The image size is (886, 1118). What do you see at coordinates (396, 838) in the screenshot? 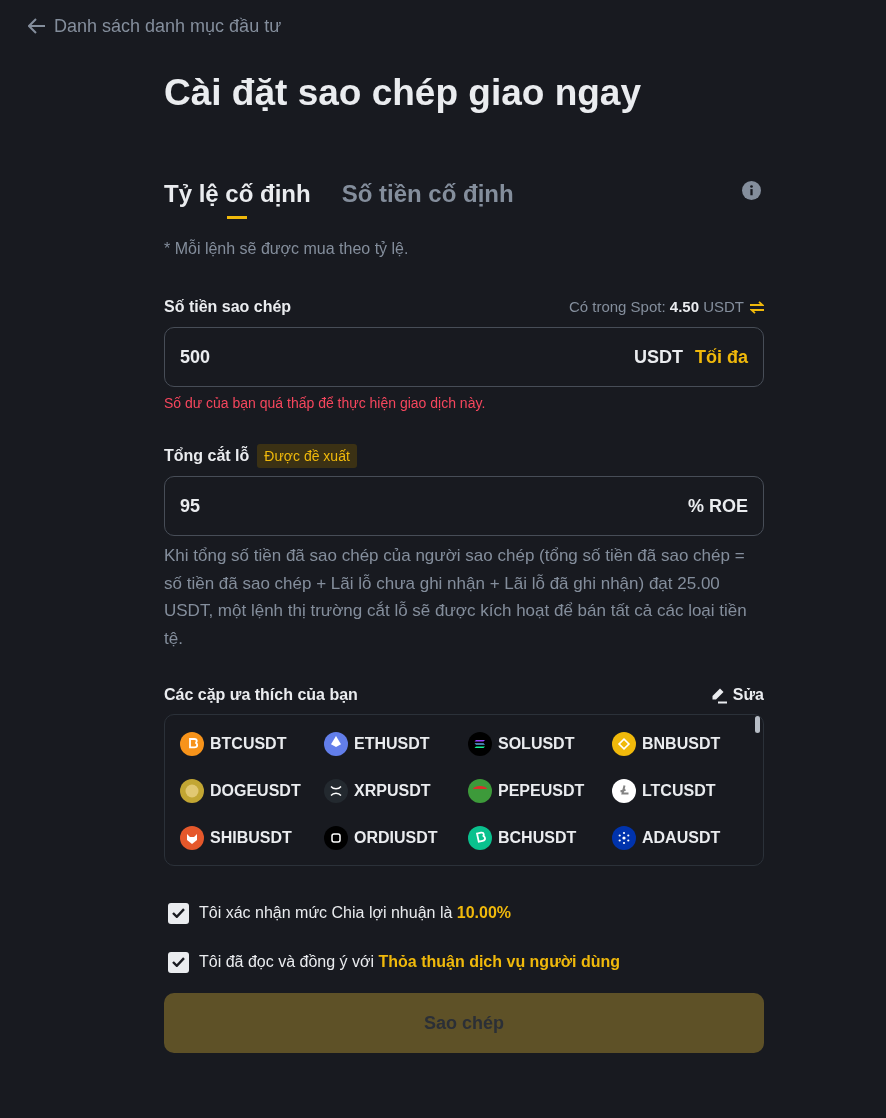
I see `pair-symbol: ORDIUSDT` at bounding box center [396, 838].